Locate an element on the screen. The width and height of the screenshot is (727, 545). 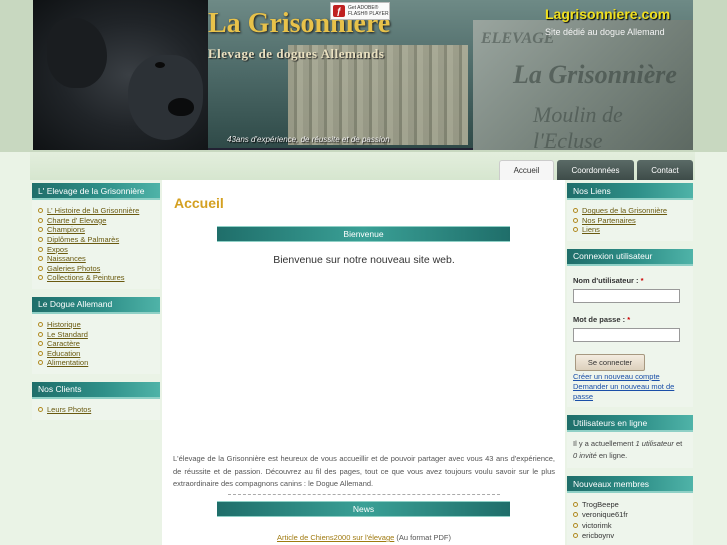
block-title: L' Elevage de la Grisonnière is located at coordinates (96, 191).